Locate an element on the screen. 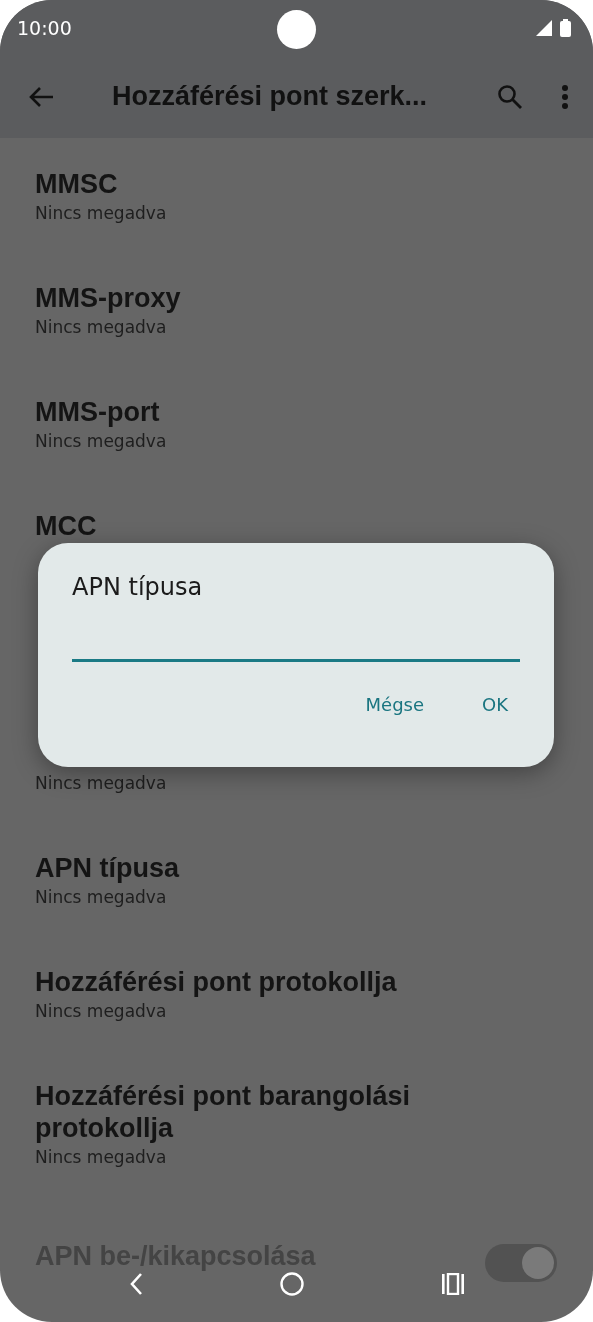 This screenshot has width=593, height=1322. toggle-switch is located at coordinates (521, 1263).